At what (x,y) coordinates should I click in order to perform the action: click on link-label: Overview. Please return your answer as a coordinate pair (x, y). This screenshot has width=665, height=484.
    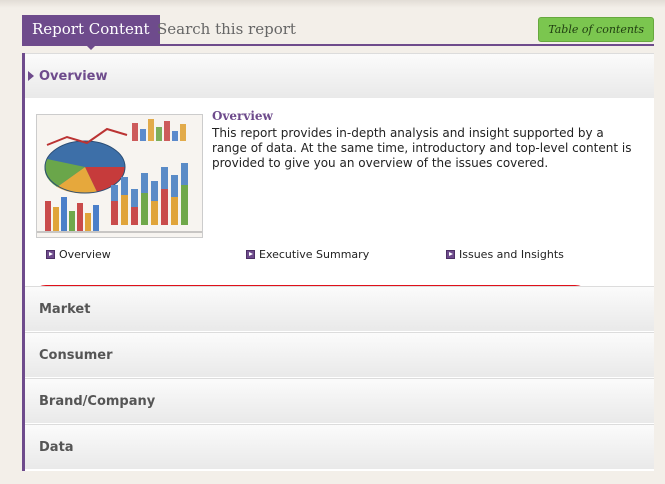
    Looking at the image, I should click on (85, 254).